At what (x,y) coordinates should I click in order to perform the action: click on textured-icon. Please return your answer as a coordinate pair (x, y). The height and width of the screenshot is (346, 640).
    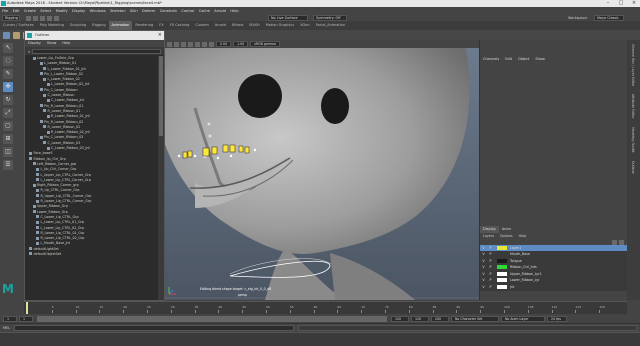
    Looking at the image, I should click on (197, 44).